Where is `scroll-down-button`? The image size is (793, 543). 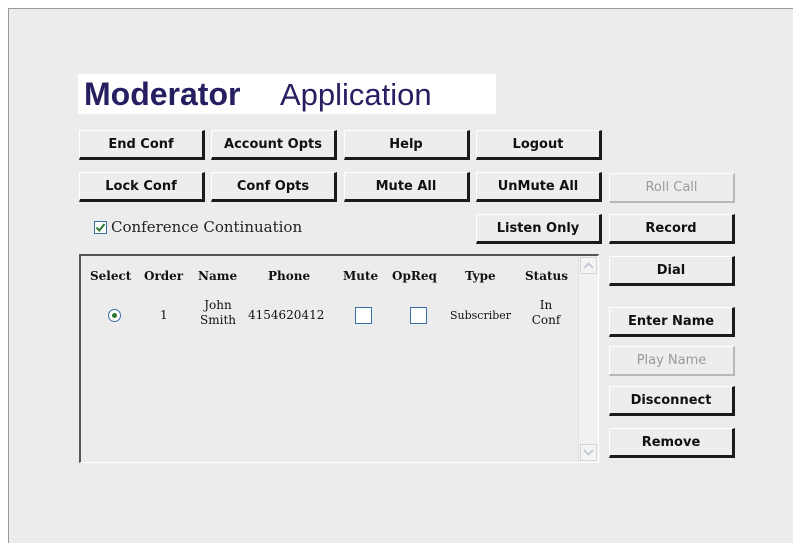
scroll-down-button is located at coordinates (588, 452).